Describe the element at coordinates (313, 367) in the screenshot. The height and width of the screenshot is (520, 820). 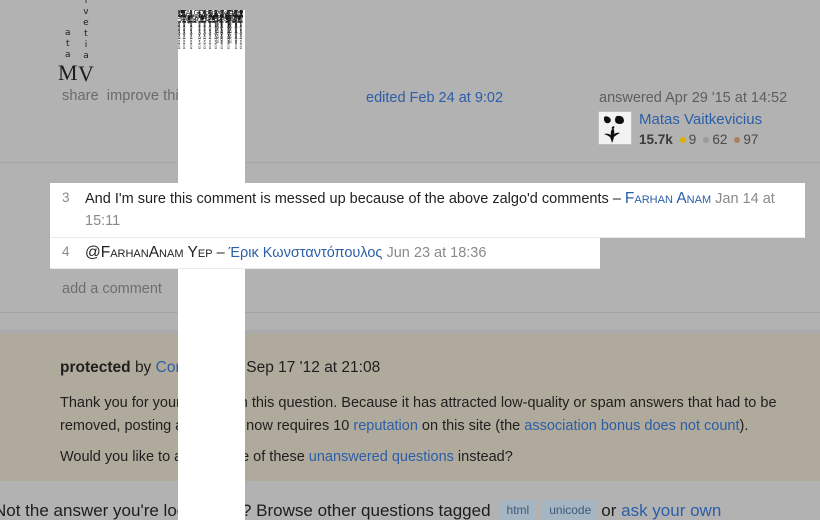
I see `protected-timestamp: Sep 17 '12 at 21:08` at that location.